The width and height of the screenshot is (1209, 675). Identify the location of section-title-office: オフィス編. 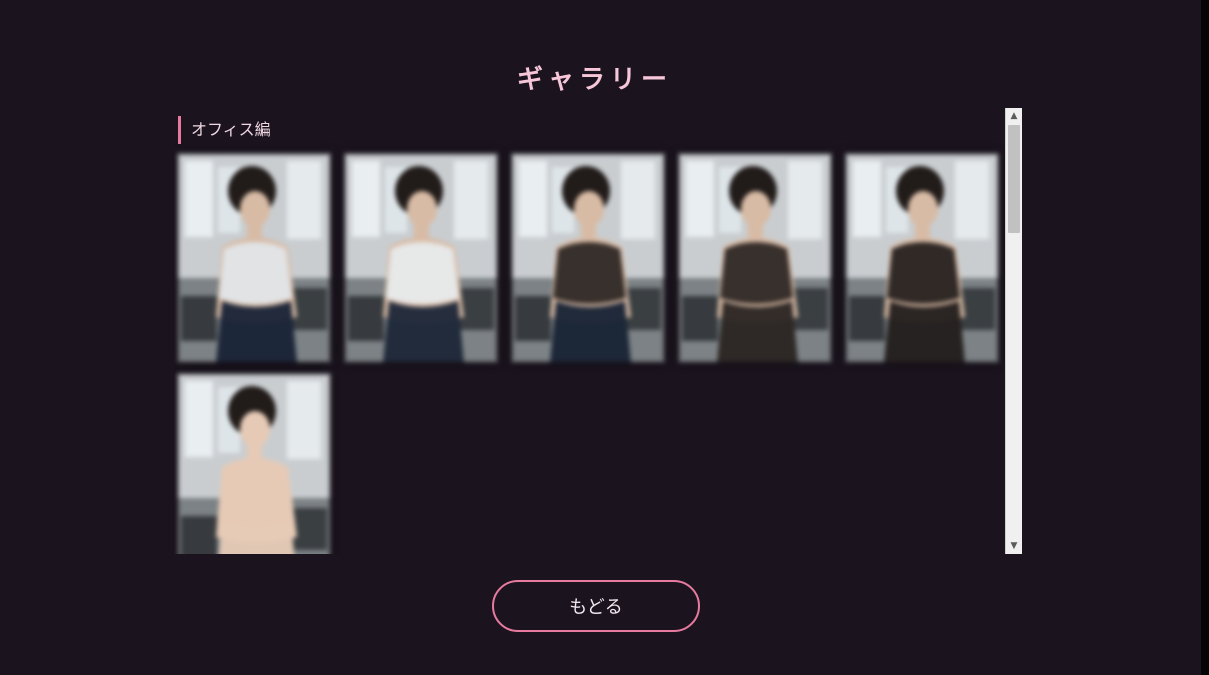
(224, 130).